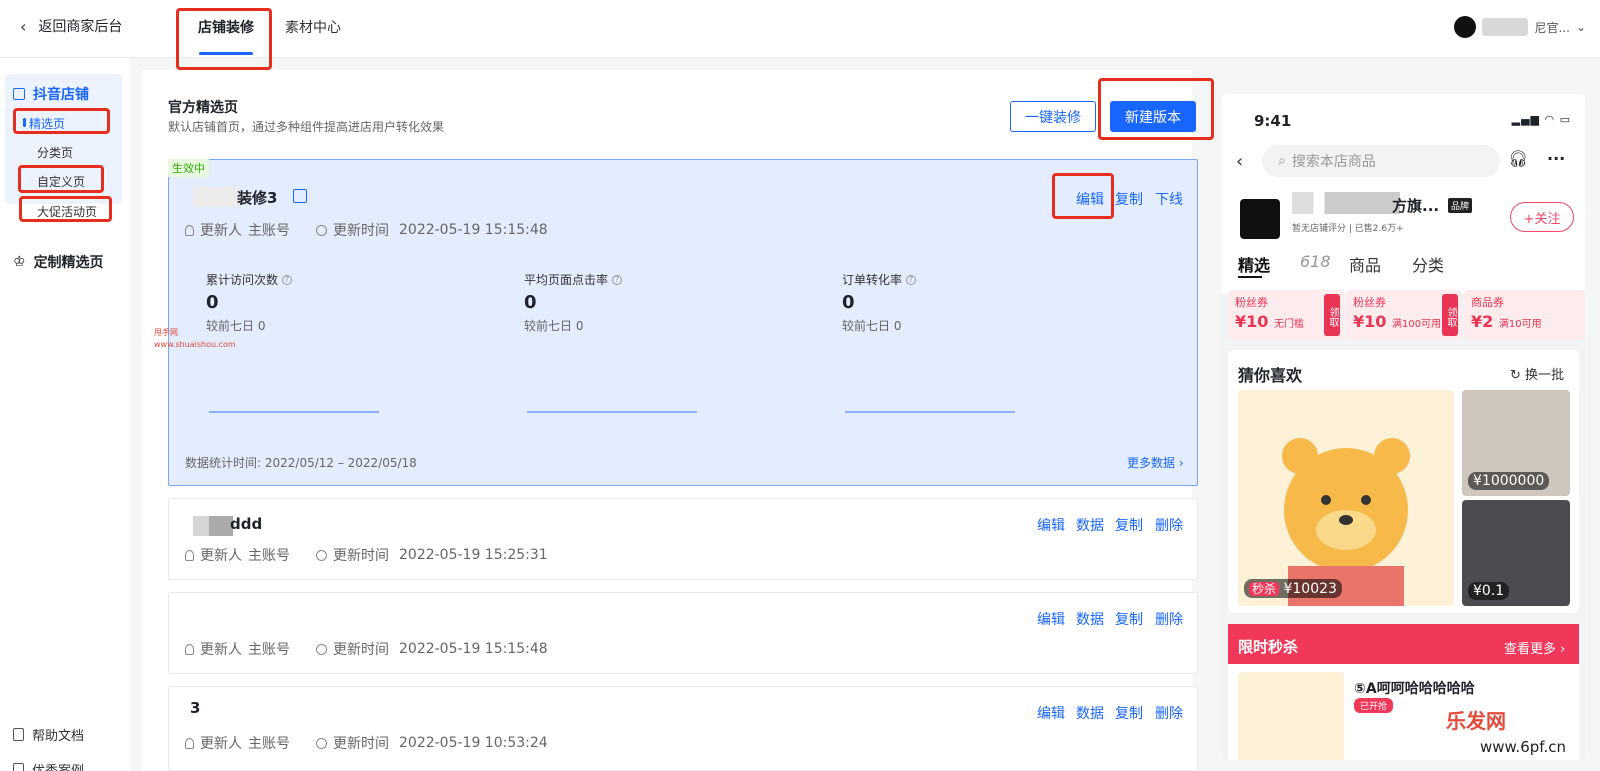 The height and width of the screenshot is (771, 1600). What do you see at coordinates (58, 736) in the screenshot?
I see `sidebar-item-label: 帮助文档` at bounding box center [58, 736].